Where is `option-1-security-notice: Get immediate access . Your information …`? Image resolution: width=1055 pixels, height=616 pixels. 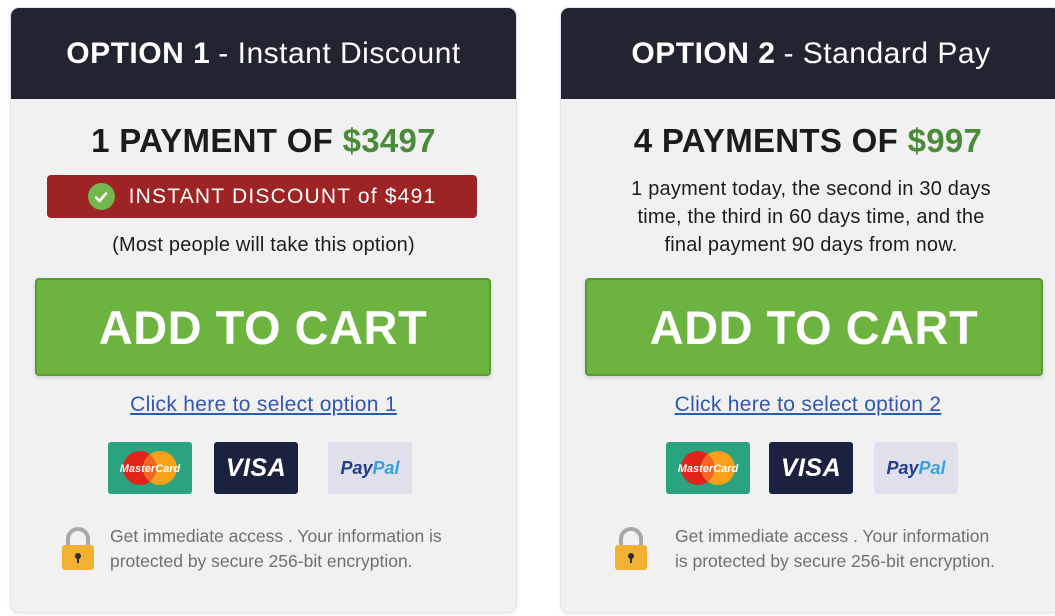
option-1-security-notice: Get immediate access . Your information … is located at coordinates (280, 552).